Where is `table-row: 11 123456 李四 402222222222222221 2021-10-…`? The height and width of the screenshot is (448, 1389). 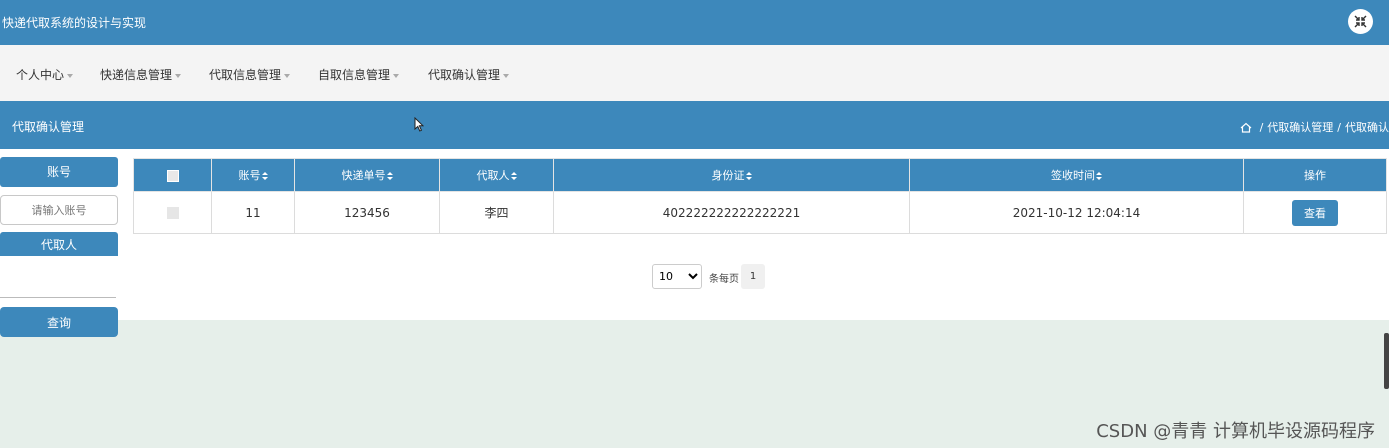 table-row: 11 123456 李四 402222222222222221 2021-10-… is located at coordinates (760, 212).